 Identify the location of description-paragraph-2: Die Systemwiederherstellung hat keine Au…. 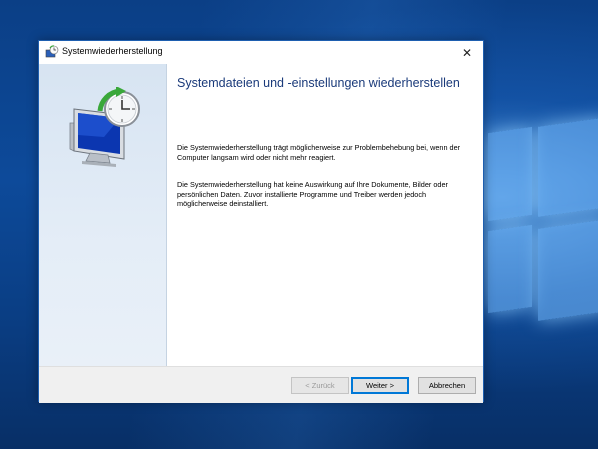
(312, 194).